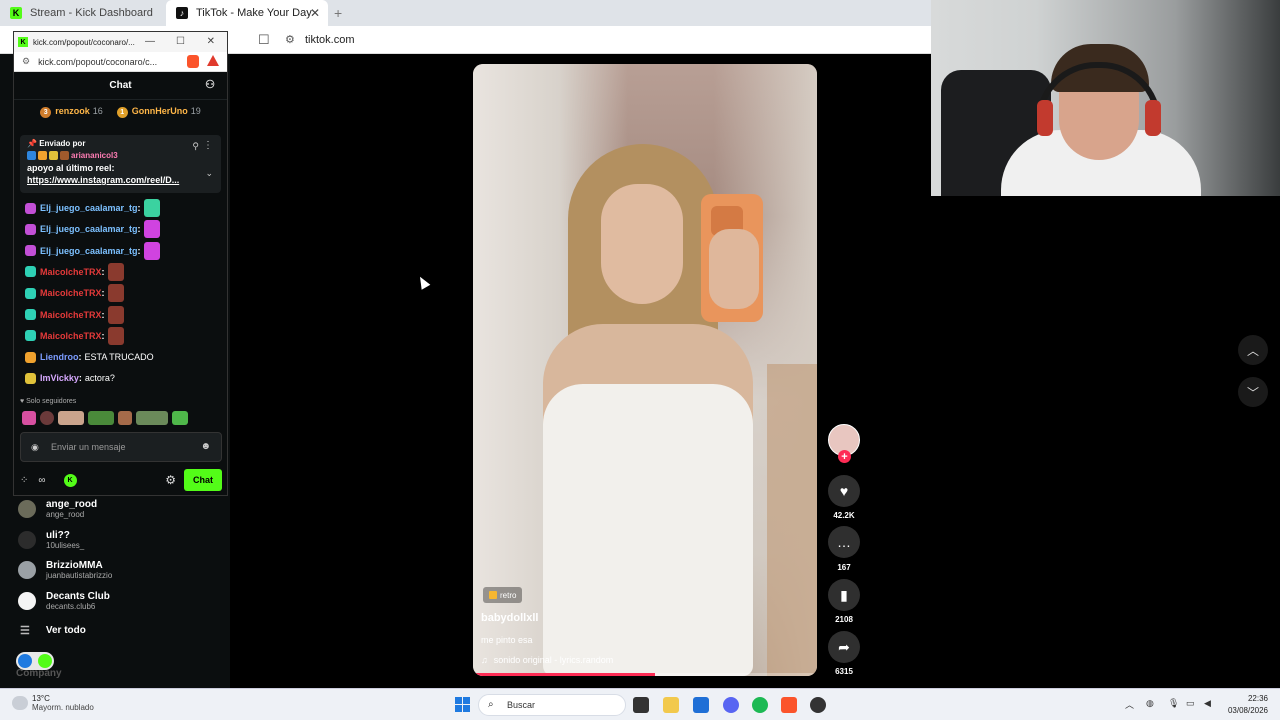 This screenshot has height=720, width=1280. I want to click on see-all-link: ☰ Ver todo, so click(53, 630).